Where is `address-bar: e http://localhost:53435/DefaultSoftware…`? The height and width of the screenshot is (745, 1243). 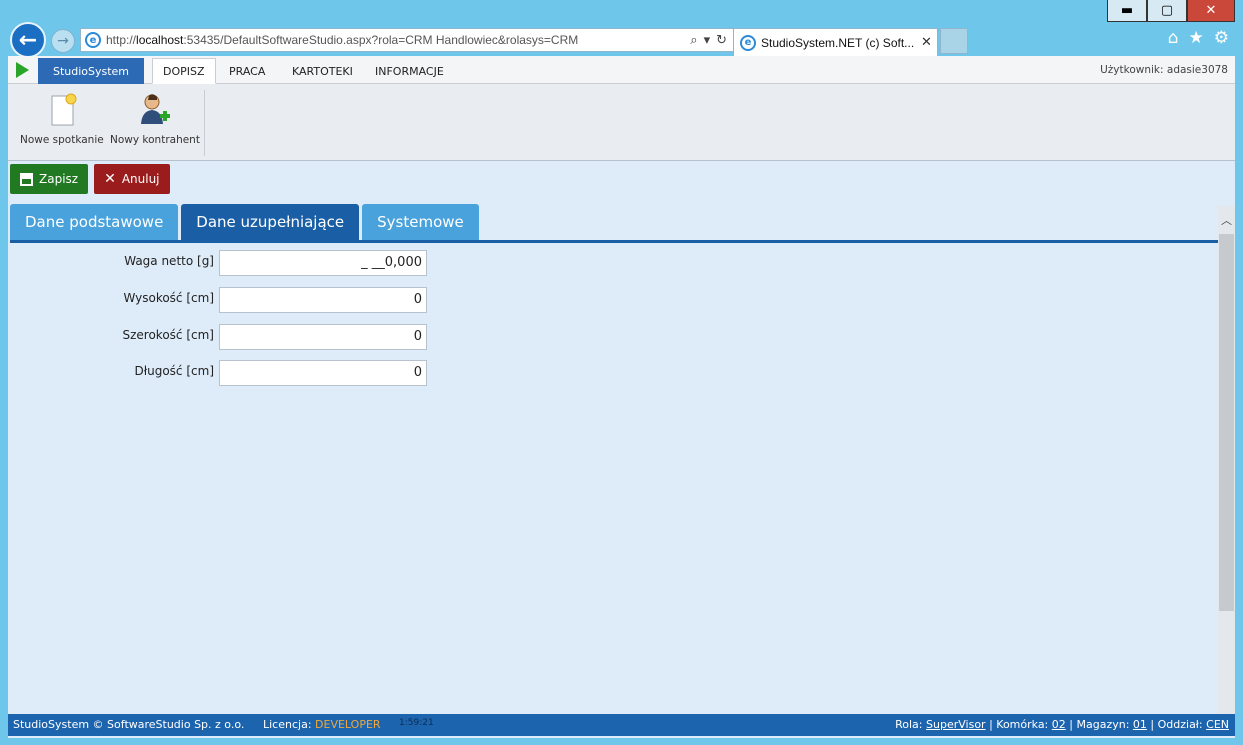
address-bar: e http://localhost:53435/DefaultSoftware… is located at coordinates (408, 40).